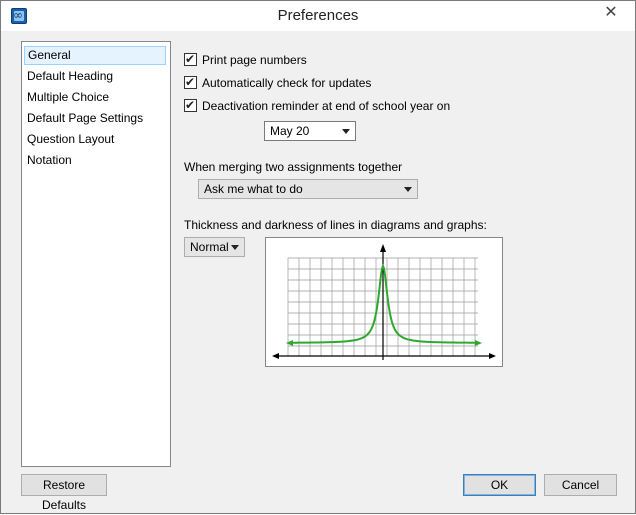 The width and height of the screenshot is (636, 515). Describe the element at coordinates (254, 60) in the screenshot. I see `print-page-numbers-label: Print page numbers` at that location.